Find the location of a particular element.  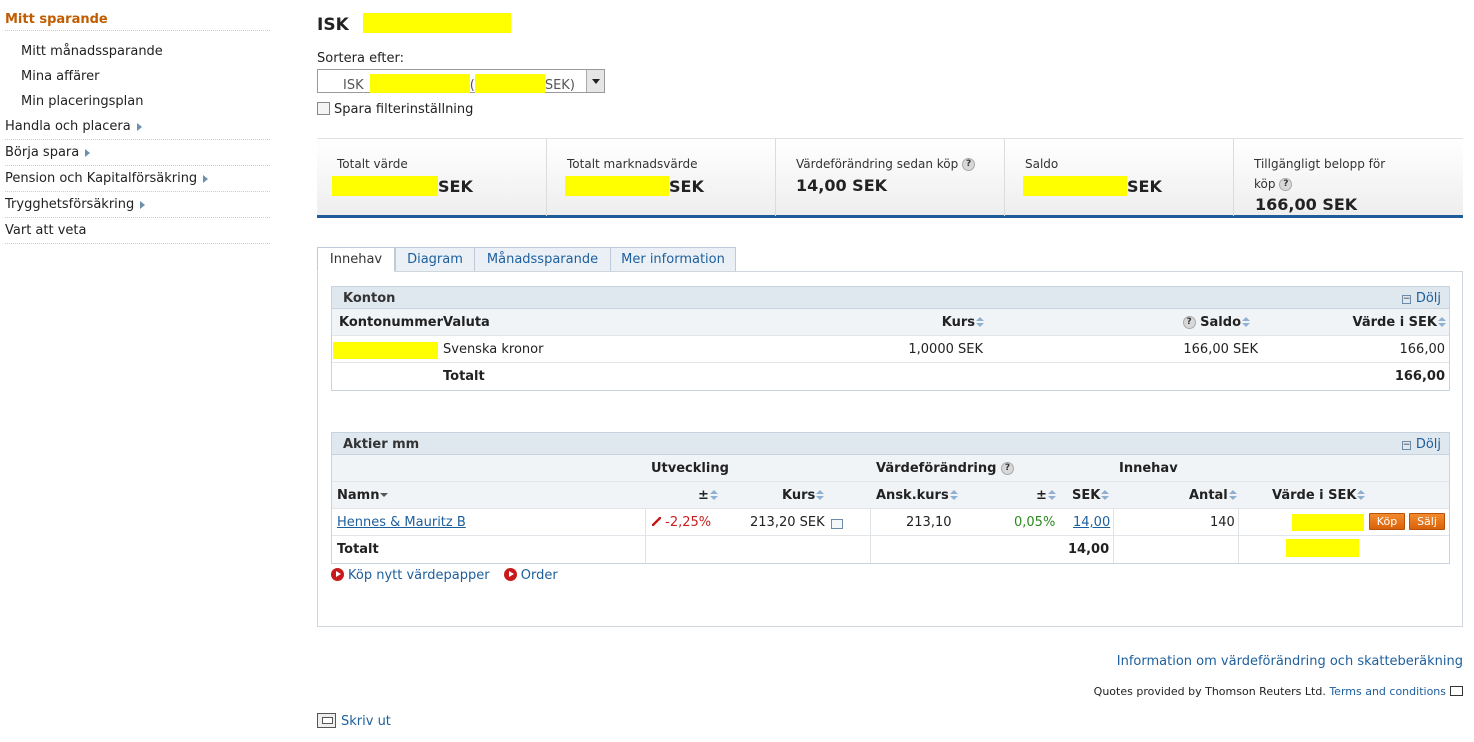

chevron-down-icon is located at coordinates (595, 81).